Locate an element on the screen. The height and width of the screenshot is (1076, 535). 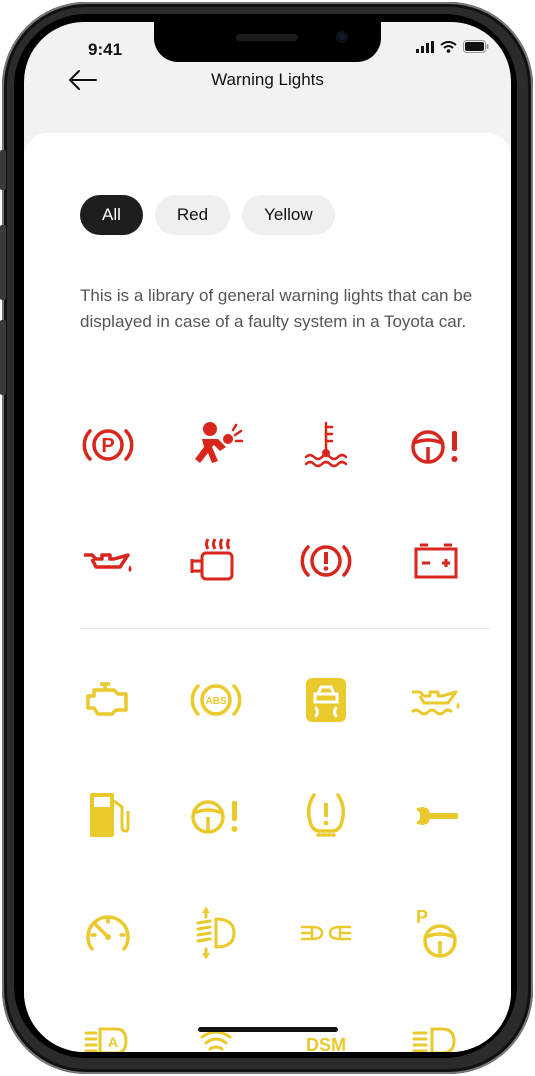
status-time: 9:41 is located at coordinates (105, 49).